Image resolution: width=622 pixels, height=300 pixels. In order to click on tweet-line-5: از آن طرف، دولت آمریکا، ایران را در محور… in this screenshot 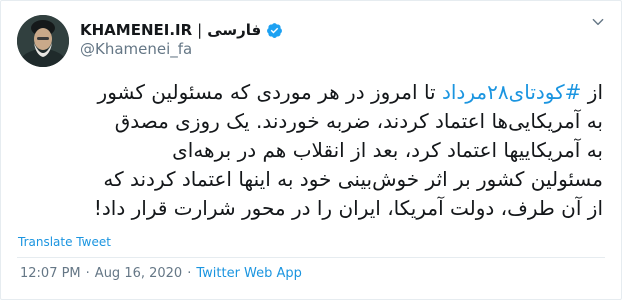, I will do `click(348, 208)`.